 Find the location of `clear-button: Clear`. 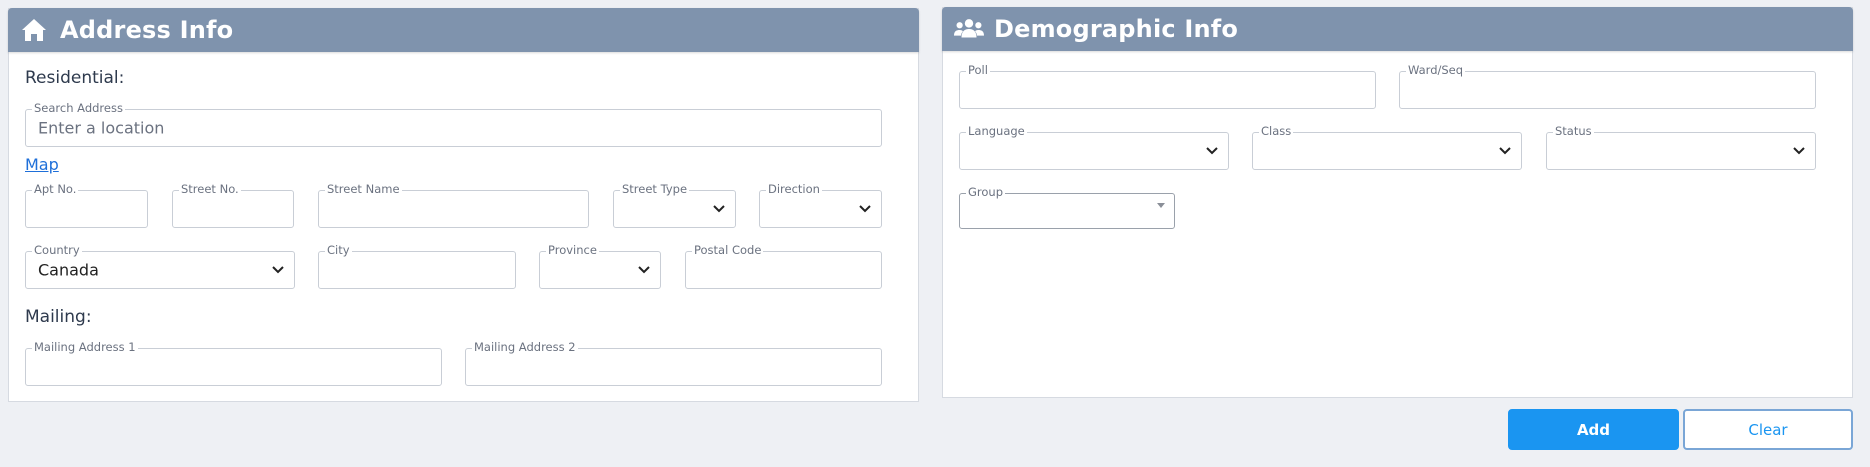

clear-button: Clear is located at coordinates (1768, 429).